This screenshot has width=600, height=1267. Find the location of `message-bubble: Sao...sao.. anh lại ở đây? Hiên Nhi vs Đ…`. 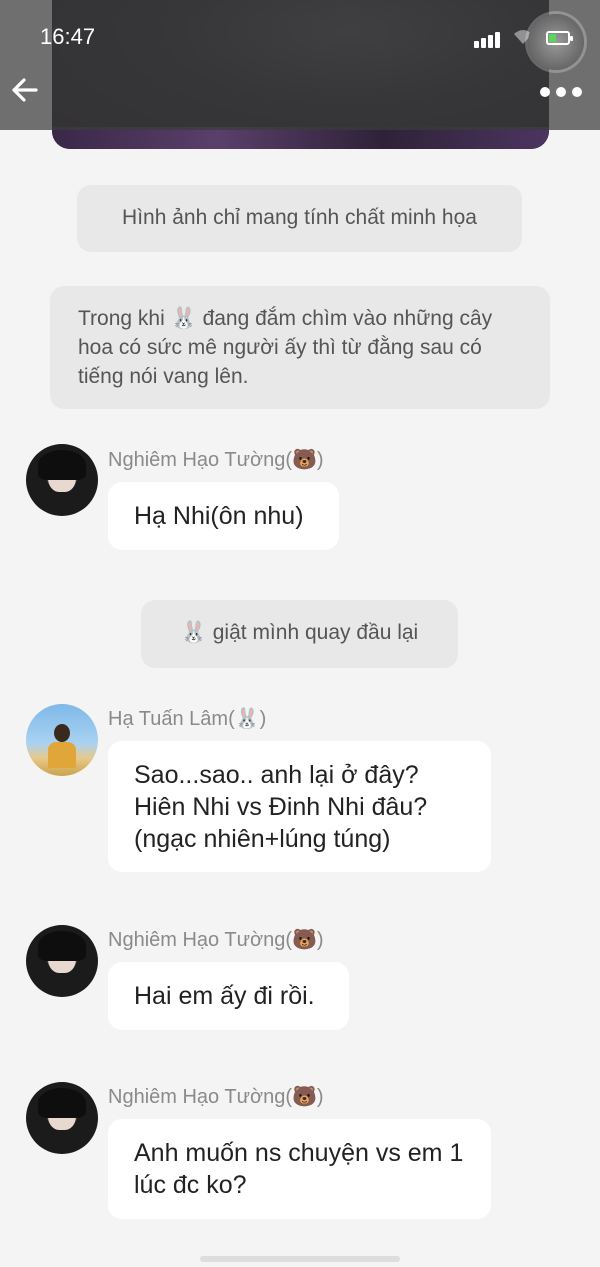

message-bubble: Sao...sao.. anh lại ở đây? Hiên Nhi vs Đ… is located at coordinates (299, 806).